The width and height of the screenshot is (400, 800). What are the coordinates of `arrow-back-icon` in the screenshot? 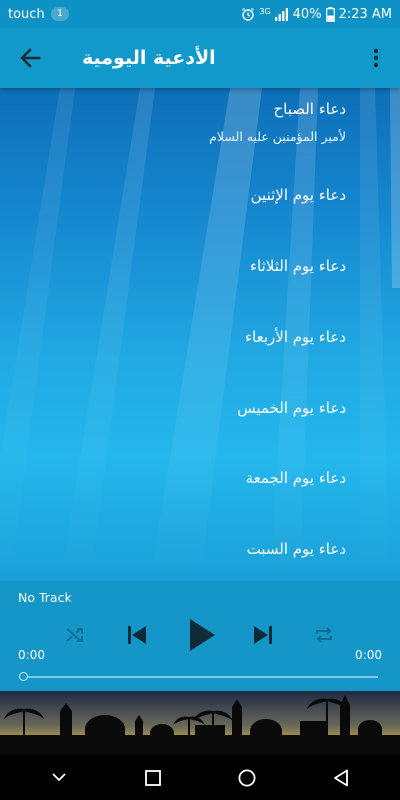 It's located at (30, 58).